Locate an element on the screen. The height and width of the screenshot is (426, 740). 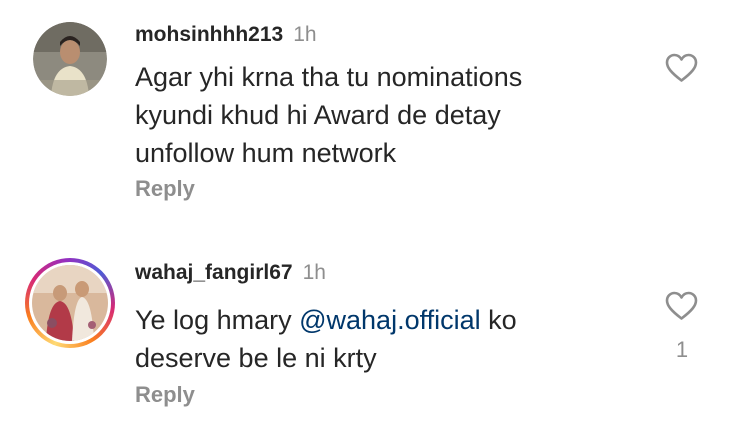
comment-text-line: unfollow hum network is located at coordinates (266, 153).